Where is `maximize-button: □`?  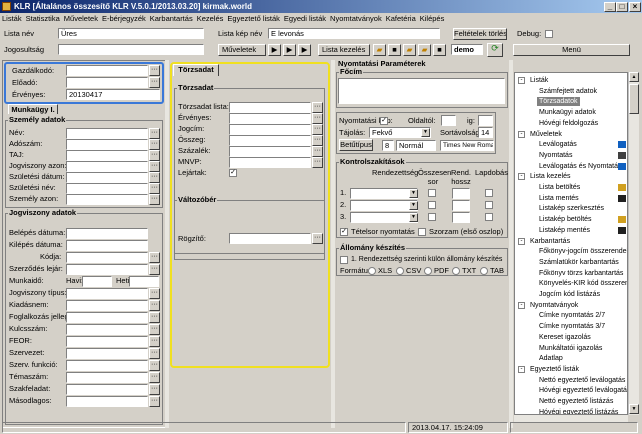 maximize-button: □ is located at coordinates (622, 7).